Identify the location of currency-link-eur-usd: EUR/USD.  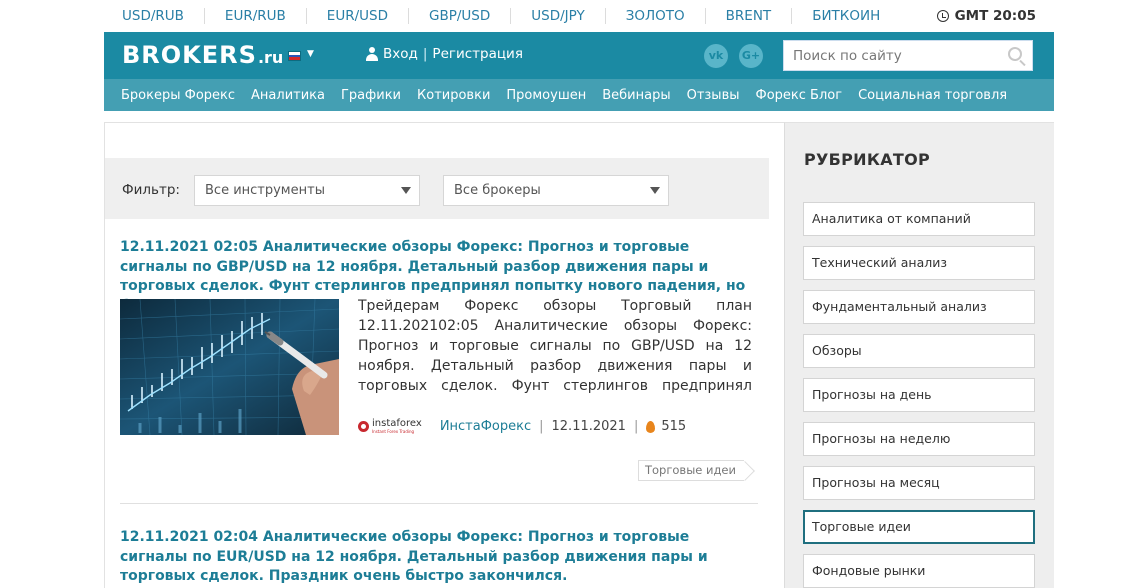
(358, 16).